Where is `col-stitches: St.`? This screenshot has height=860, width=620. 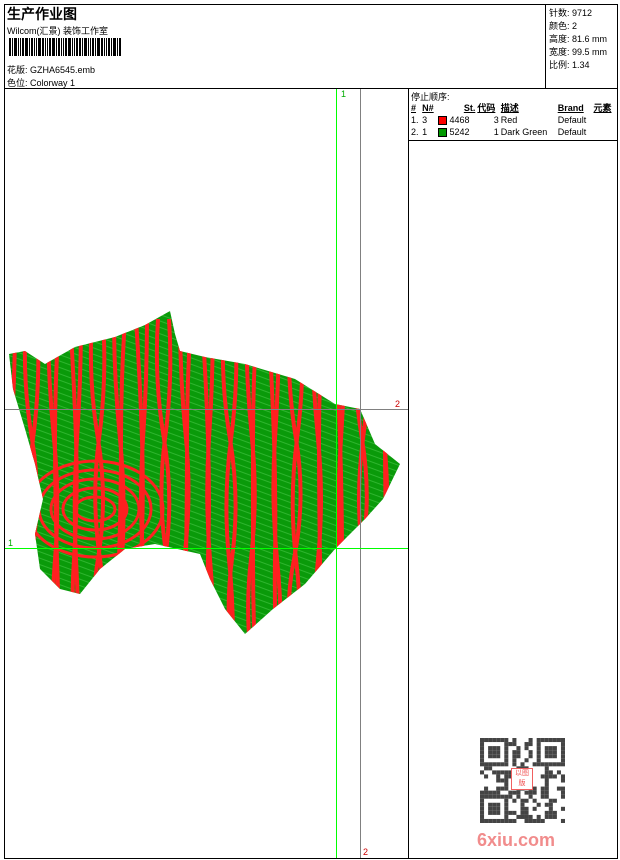 col-stitches: St. is located at coordinates (469, 107).